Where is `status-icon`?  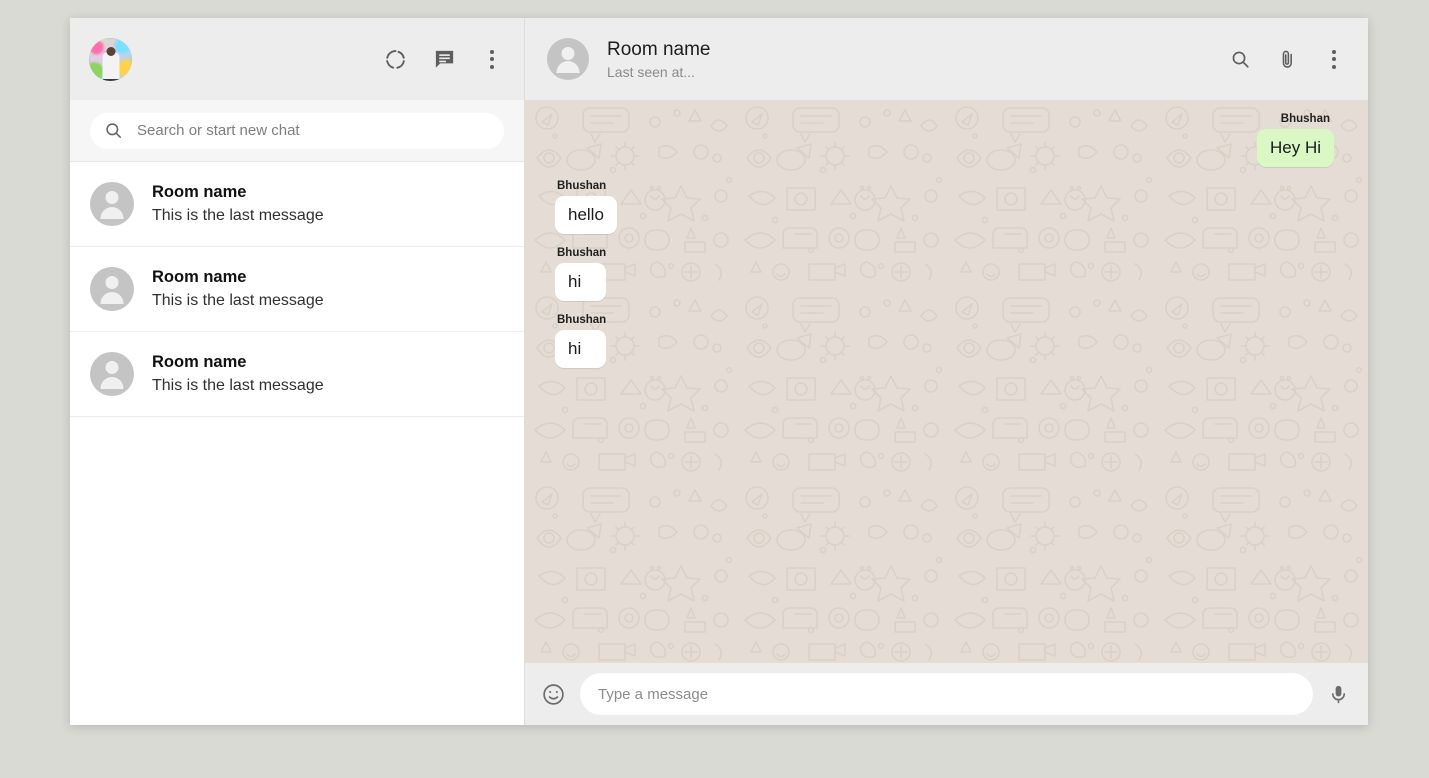 status-icon is located at coordinates (395, 59).